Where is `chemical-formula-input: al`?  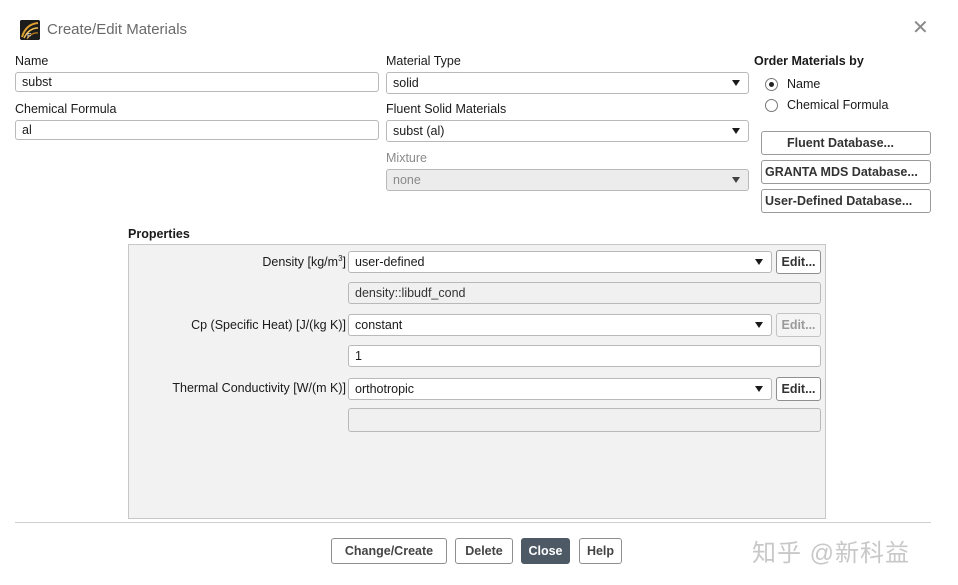
chemical-formula-input: al is located at coordinates (197, 130).